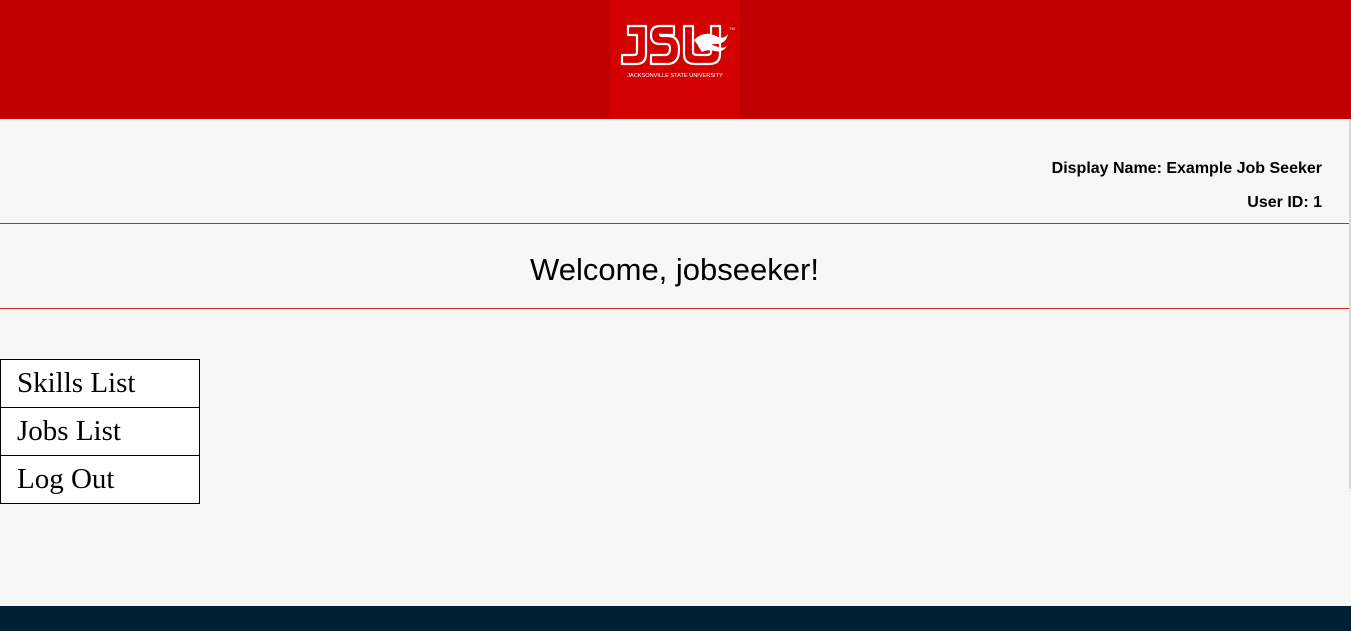  What do you see at coordinates (732, 28) in the screenshot?
I see `svg-text: TM` at bounding box center [732, 28].